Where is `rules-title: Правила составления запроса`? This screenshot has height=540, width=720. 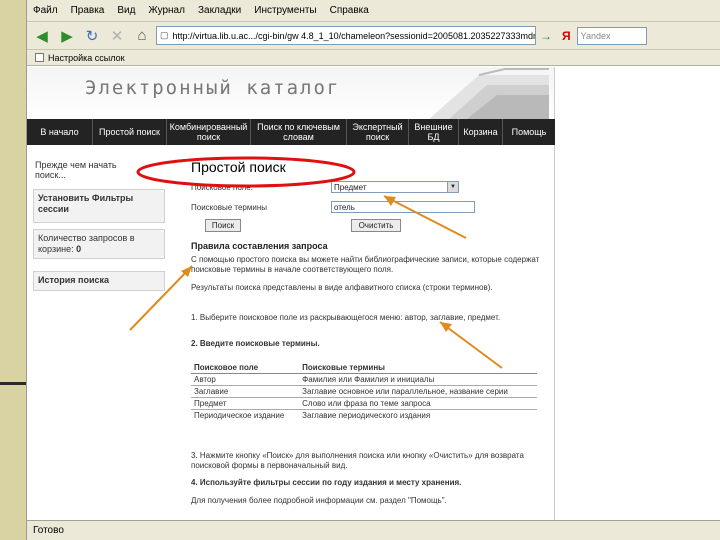 rules-title: Правила составления запроса is located at coordinates (259, 246).